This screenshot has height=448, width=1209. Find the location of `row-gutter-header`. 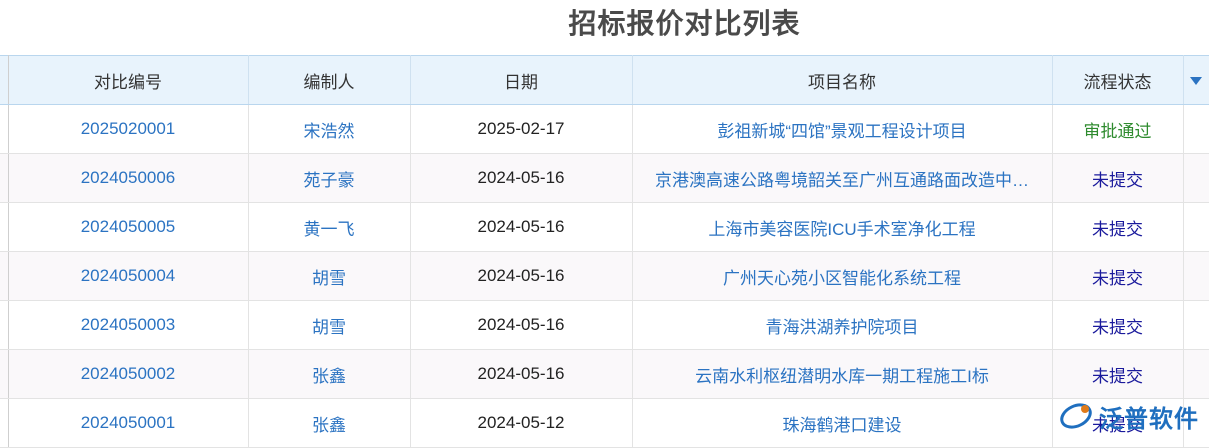

row-gutter-header is located at coordinates (4, 80).